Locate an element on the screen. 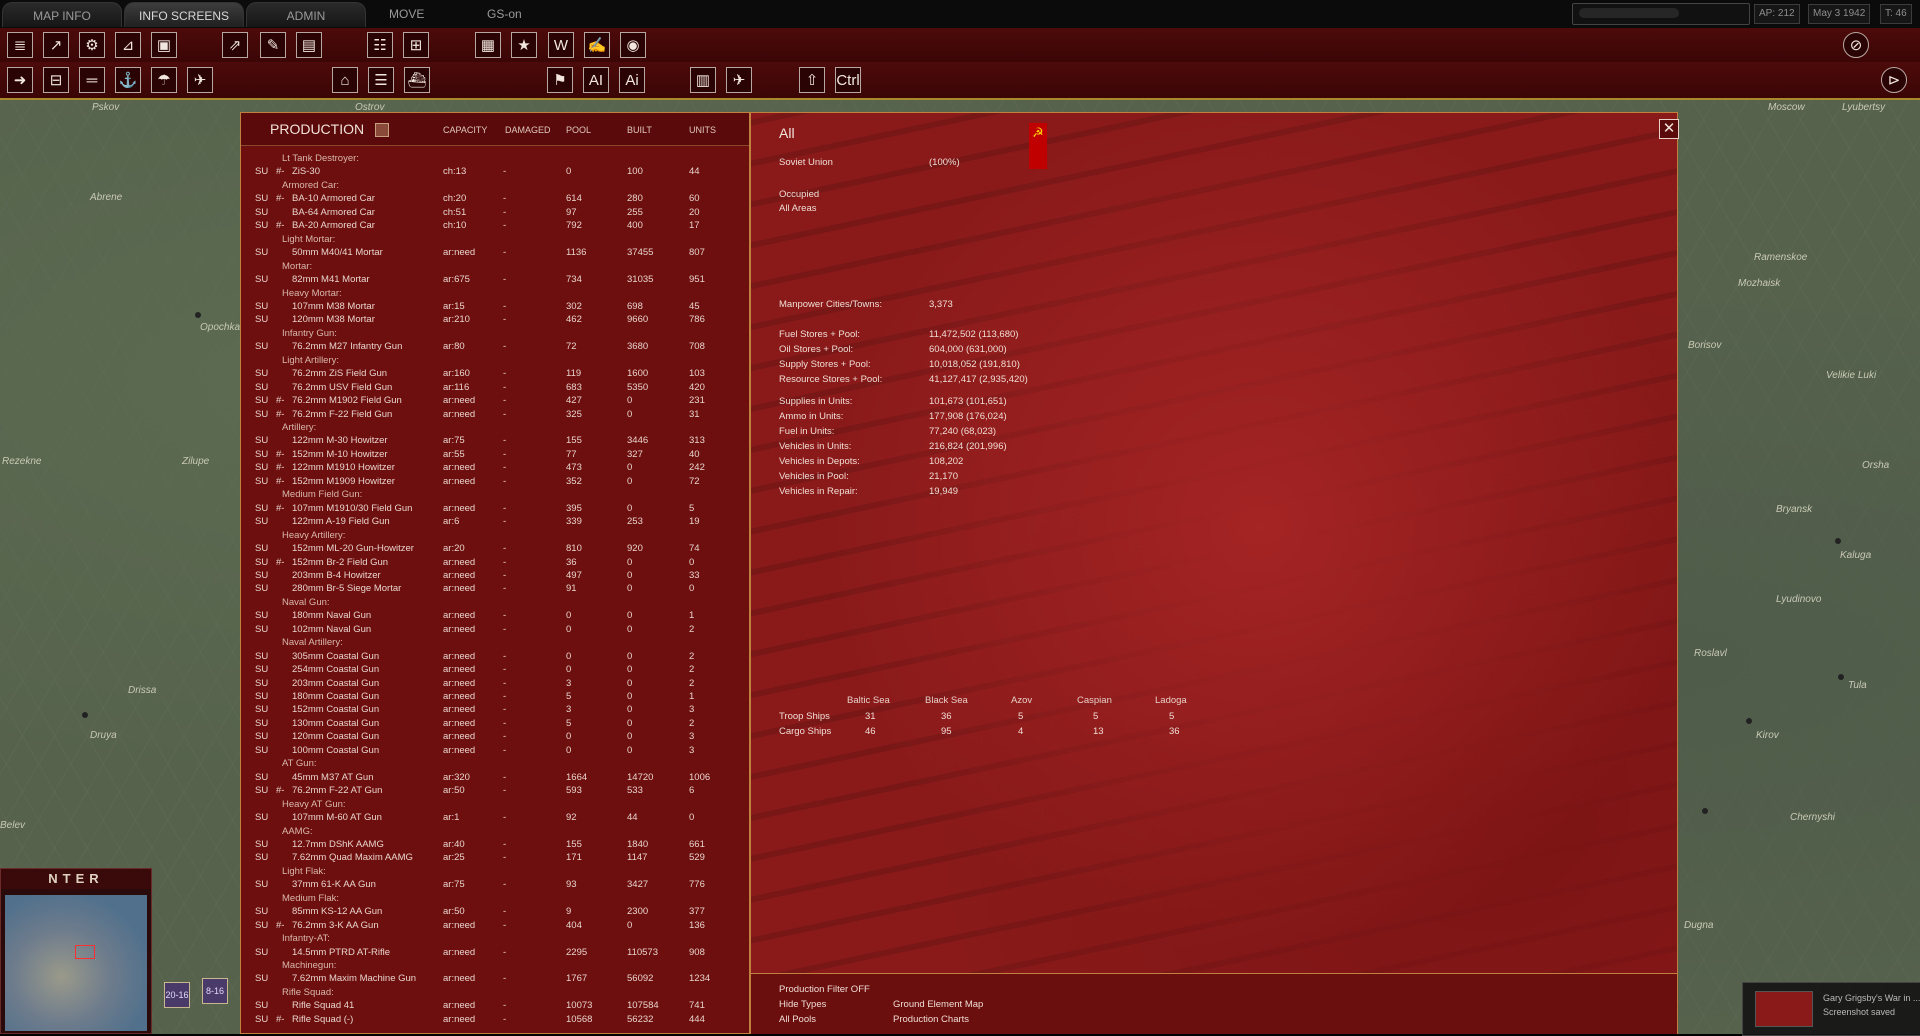  edit-icon: ✎ is located at coordinates (273, 45).